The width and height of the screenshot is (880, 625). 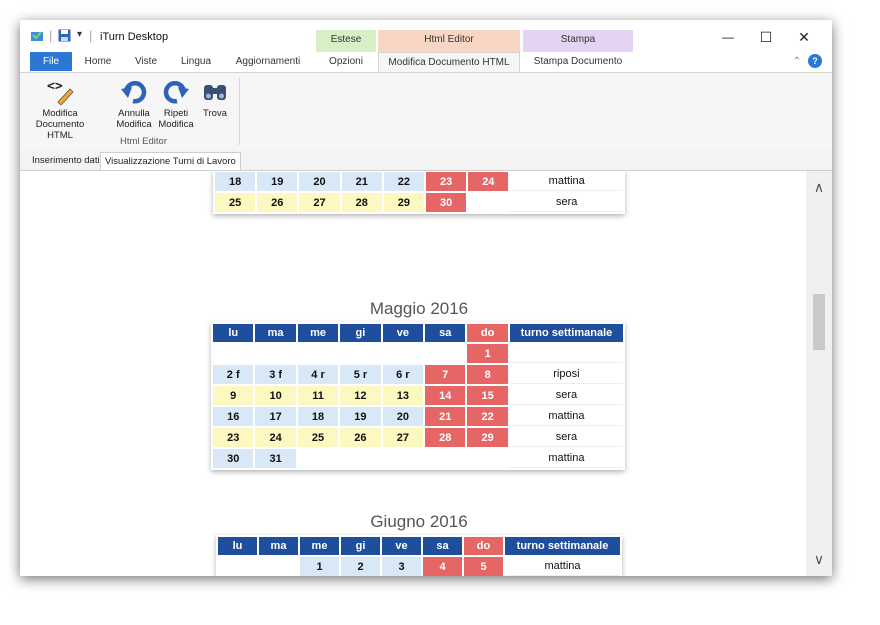 What do you see at coordinates (79, 34) in the screenshot?
I see `quick-access-dropdown: ▾` at bounding box center [79, 34].